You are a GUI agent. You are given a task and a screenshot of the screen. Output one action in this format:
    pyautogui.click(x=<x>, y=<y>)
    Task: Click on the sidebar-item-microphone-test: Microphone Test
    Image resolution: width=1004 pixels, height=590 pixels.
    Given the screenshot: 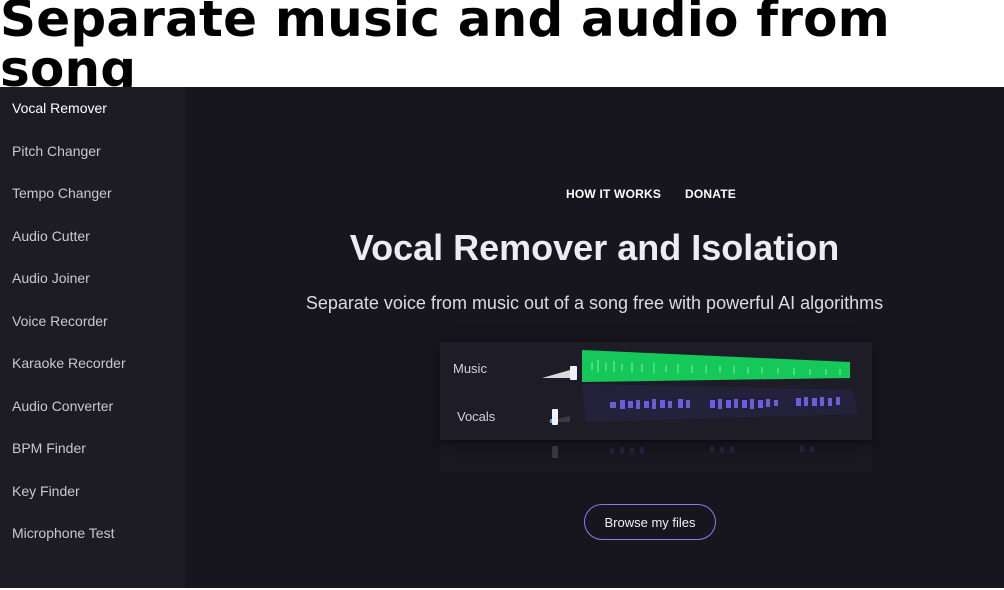 What is the action you would take?
    pyautogui.click(x=63, y=533)
    